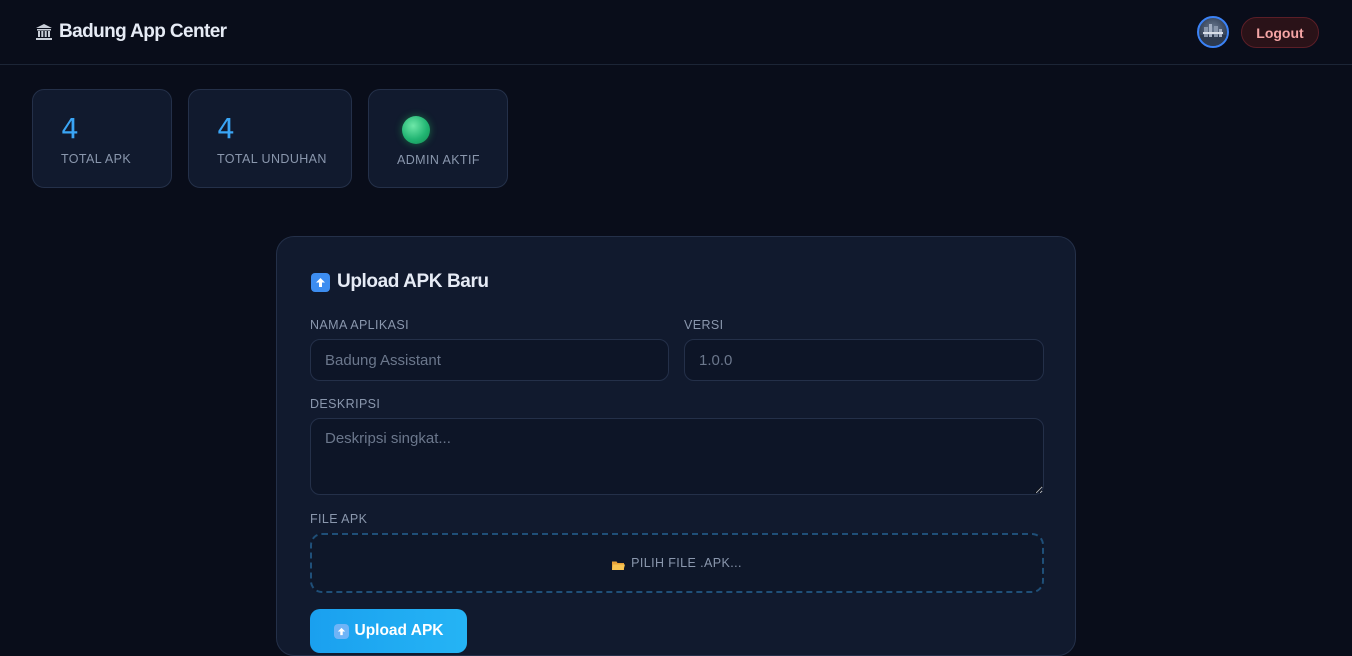 This screenshot has height=656, width=1352. Describe the element at coordinates (413, 281) in the screenshot. I see `card-title-text: Upload APK Baru` at that location.